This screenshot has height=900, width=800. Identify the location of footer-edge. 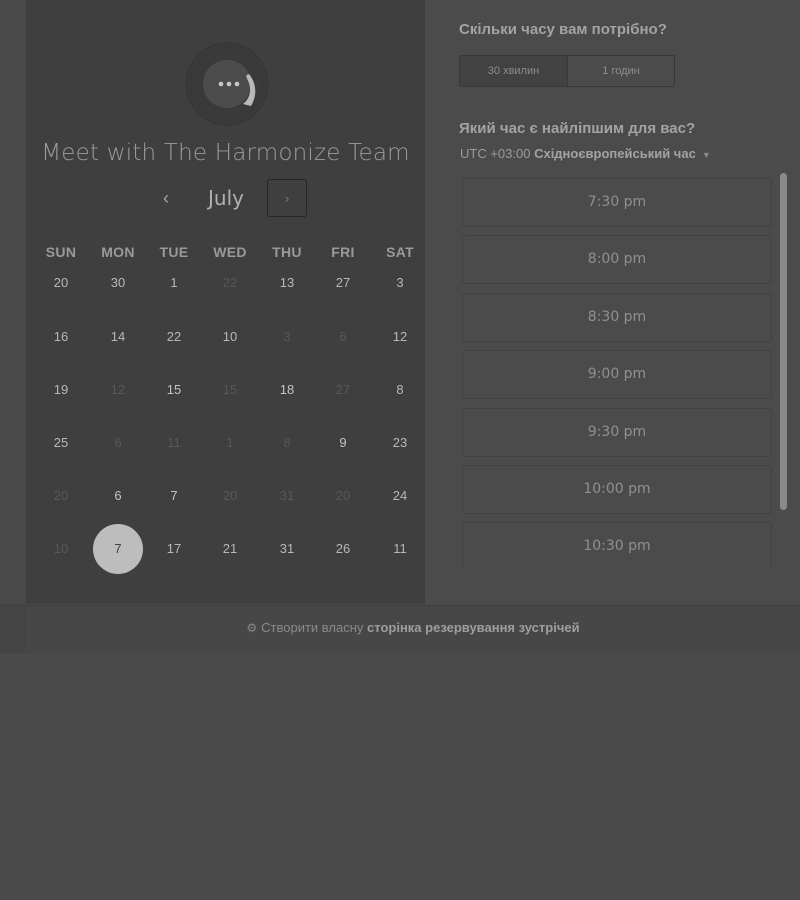
(13, 628).